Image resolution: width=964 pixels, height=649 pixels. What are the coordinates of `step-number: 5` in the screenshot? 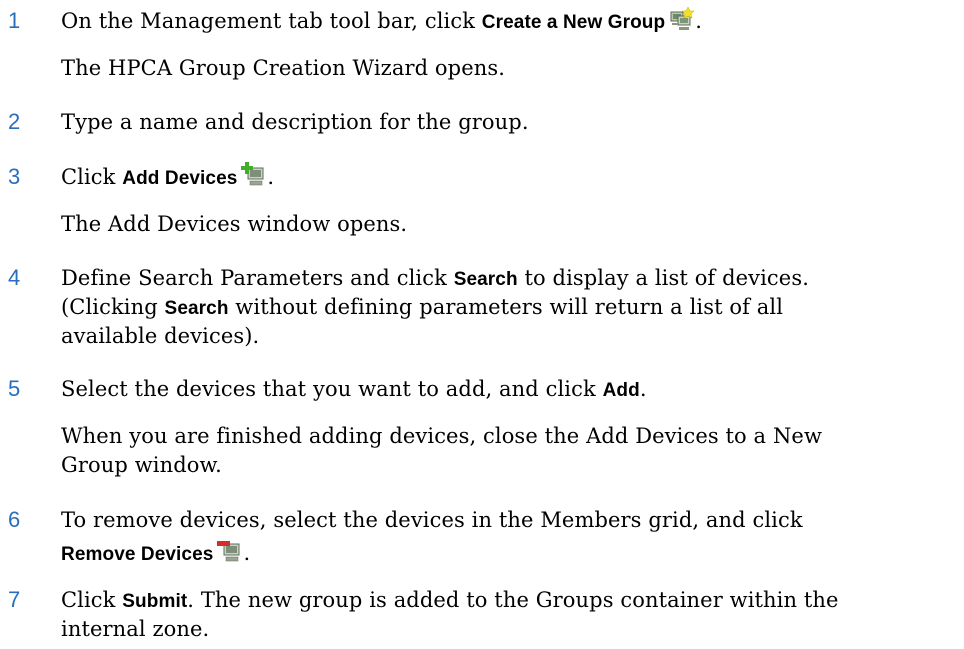 It's located at (14, 388).